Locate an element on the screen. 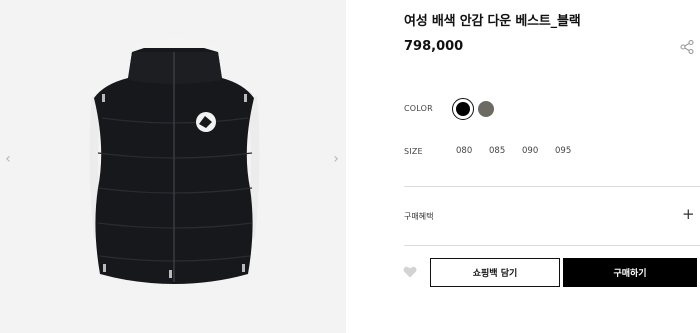 This screenshot has width=700, height=333. size-option-095: 095 is located at coordinates (571, 151).